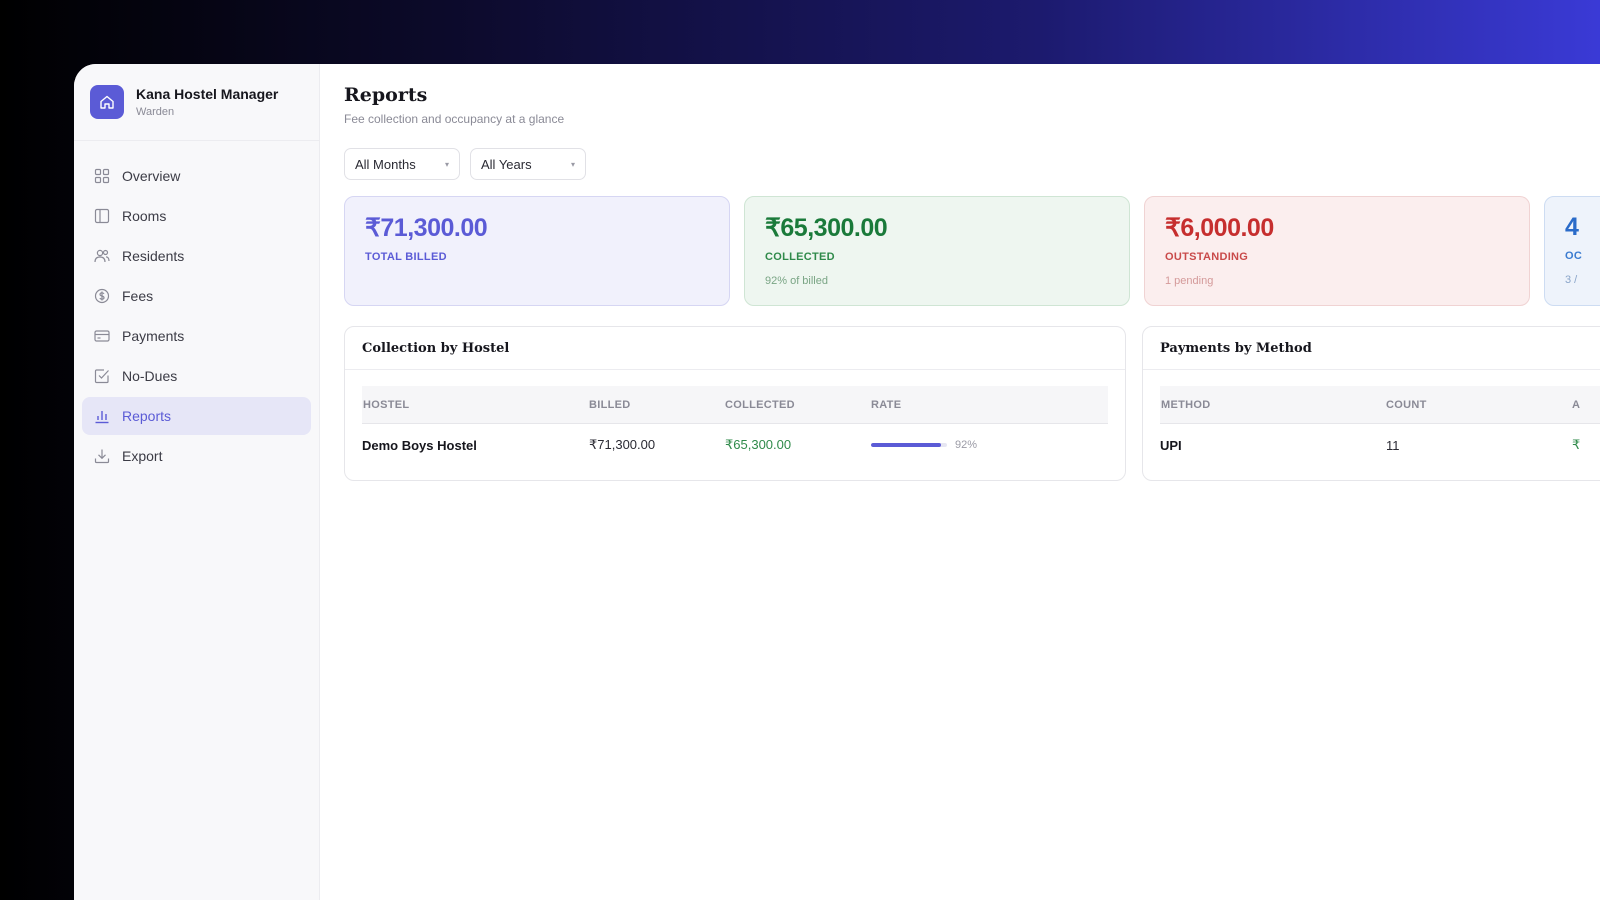 This screenshot has width=1600, height=900. Describe the element at coordinates (153, 336) in the screenshot. I see `sidebar-item-label: Payments` at that location.